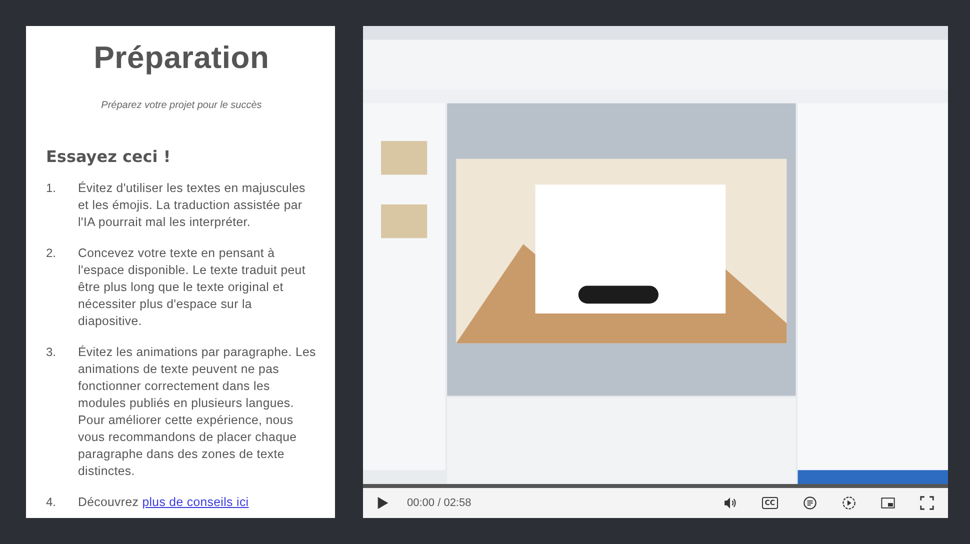 The height and width of the screenshot is (544, 970). What do you see at coordinates (729, 503) in the screenshot?
I see `volume-icon` at bounding box center [729, 503].